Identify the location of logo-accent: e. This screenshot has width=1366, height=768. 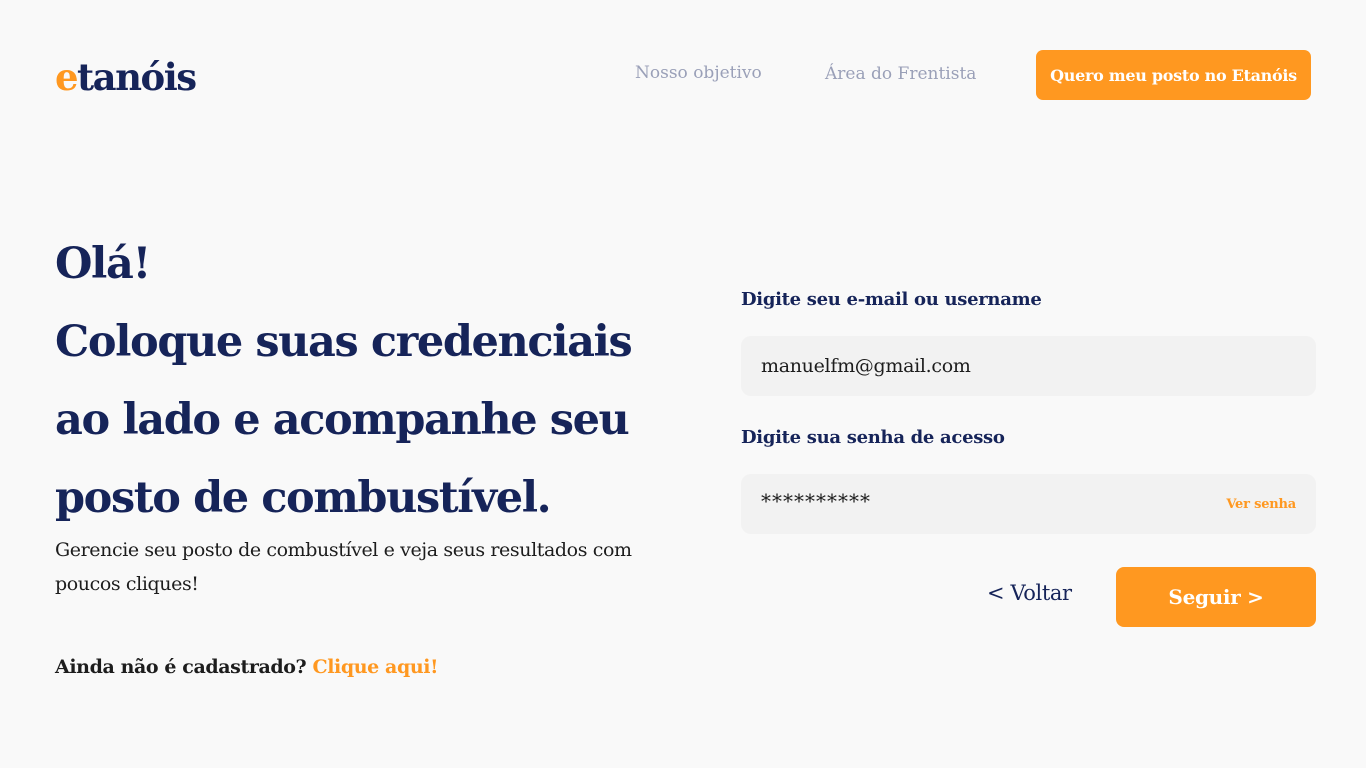
(67, 77).